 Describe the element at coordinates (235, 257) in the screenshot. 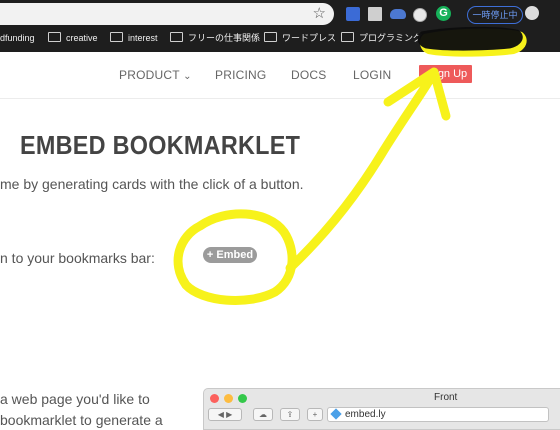

I see `highlight-circle` at that location.